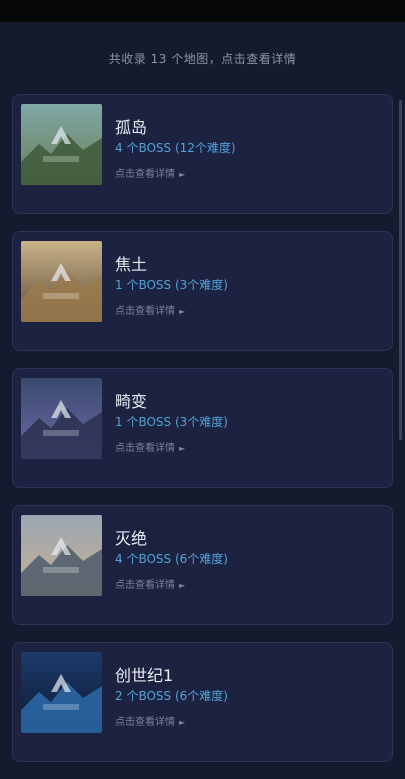 This screenshot has height=779, width=405. Describe the element at coordinates (144, 675) in the screenshot. I see `map-name: 创世纪1` at that location.